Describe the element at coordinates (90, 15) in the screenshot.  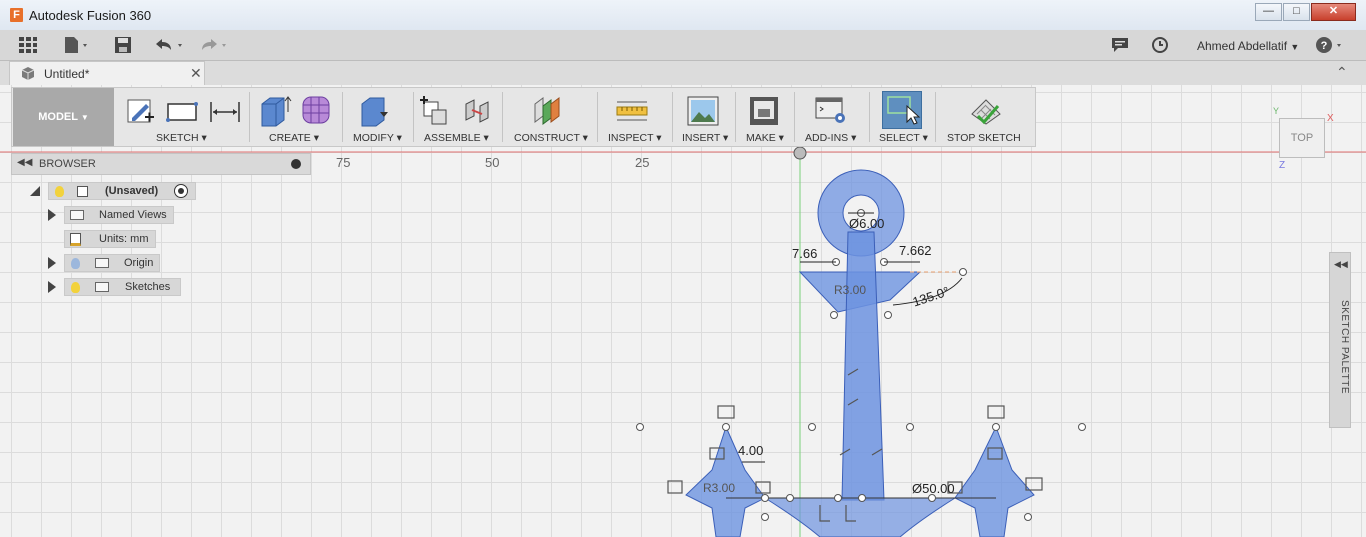
I see `window-title: Autodesk Fusion 360` at that location.